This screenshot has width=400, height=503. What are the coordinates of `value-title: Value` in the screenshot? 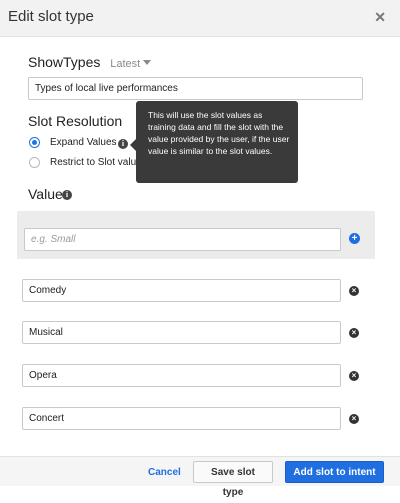 It's located at (45, 194).